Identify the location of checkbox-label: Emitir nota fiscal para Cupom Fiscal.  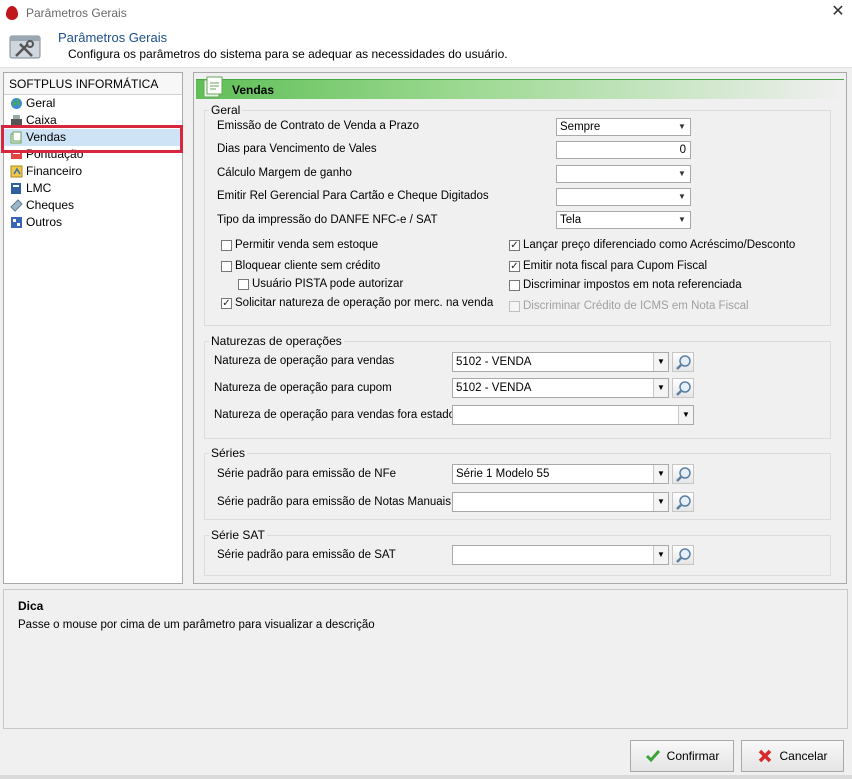
(615, 266).